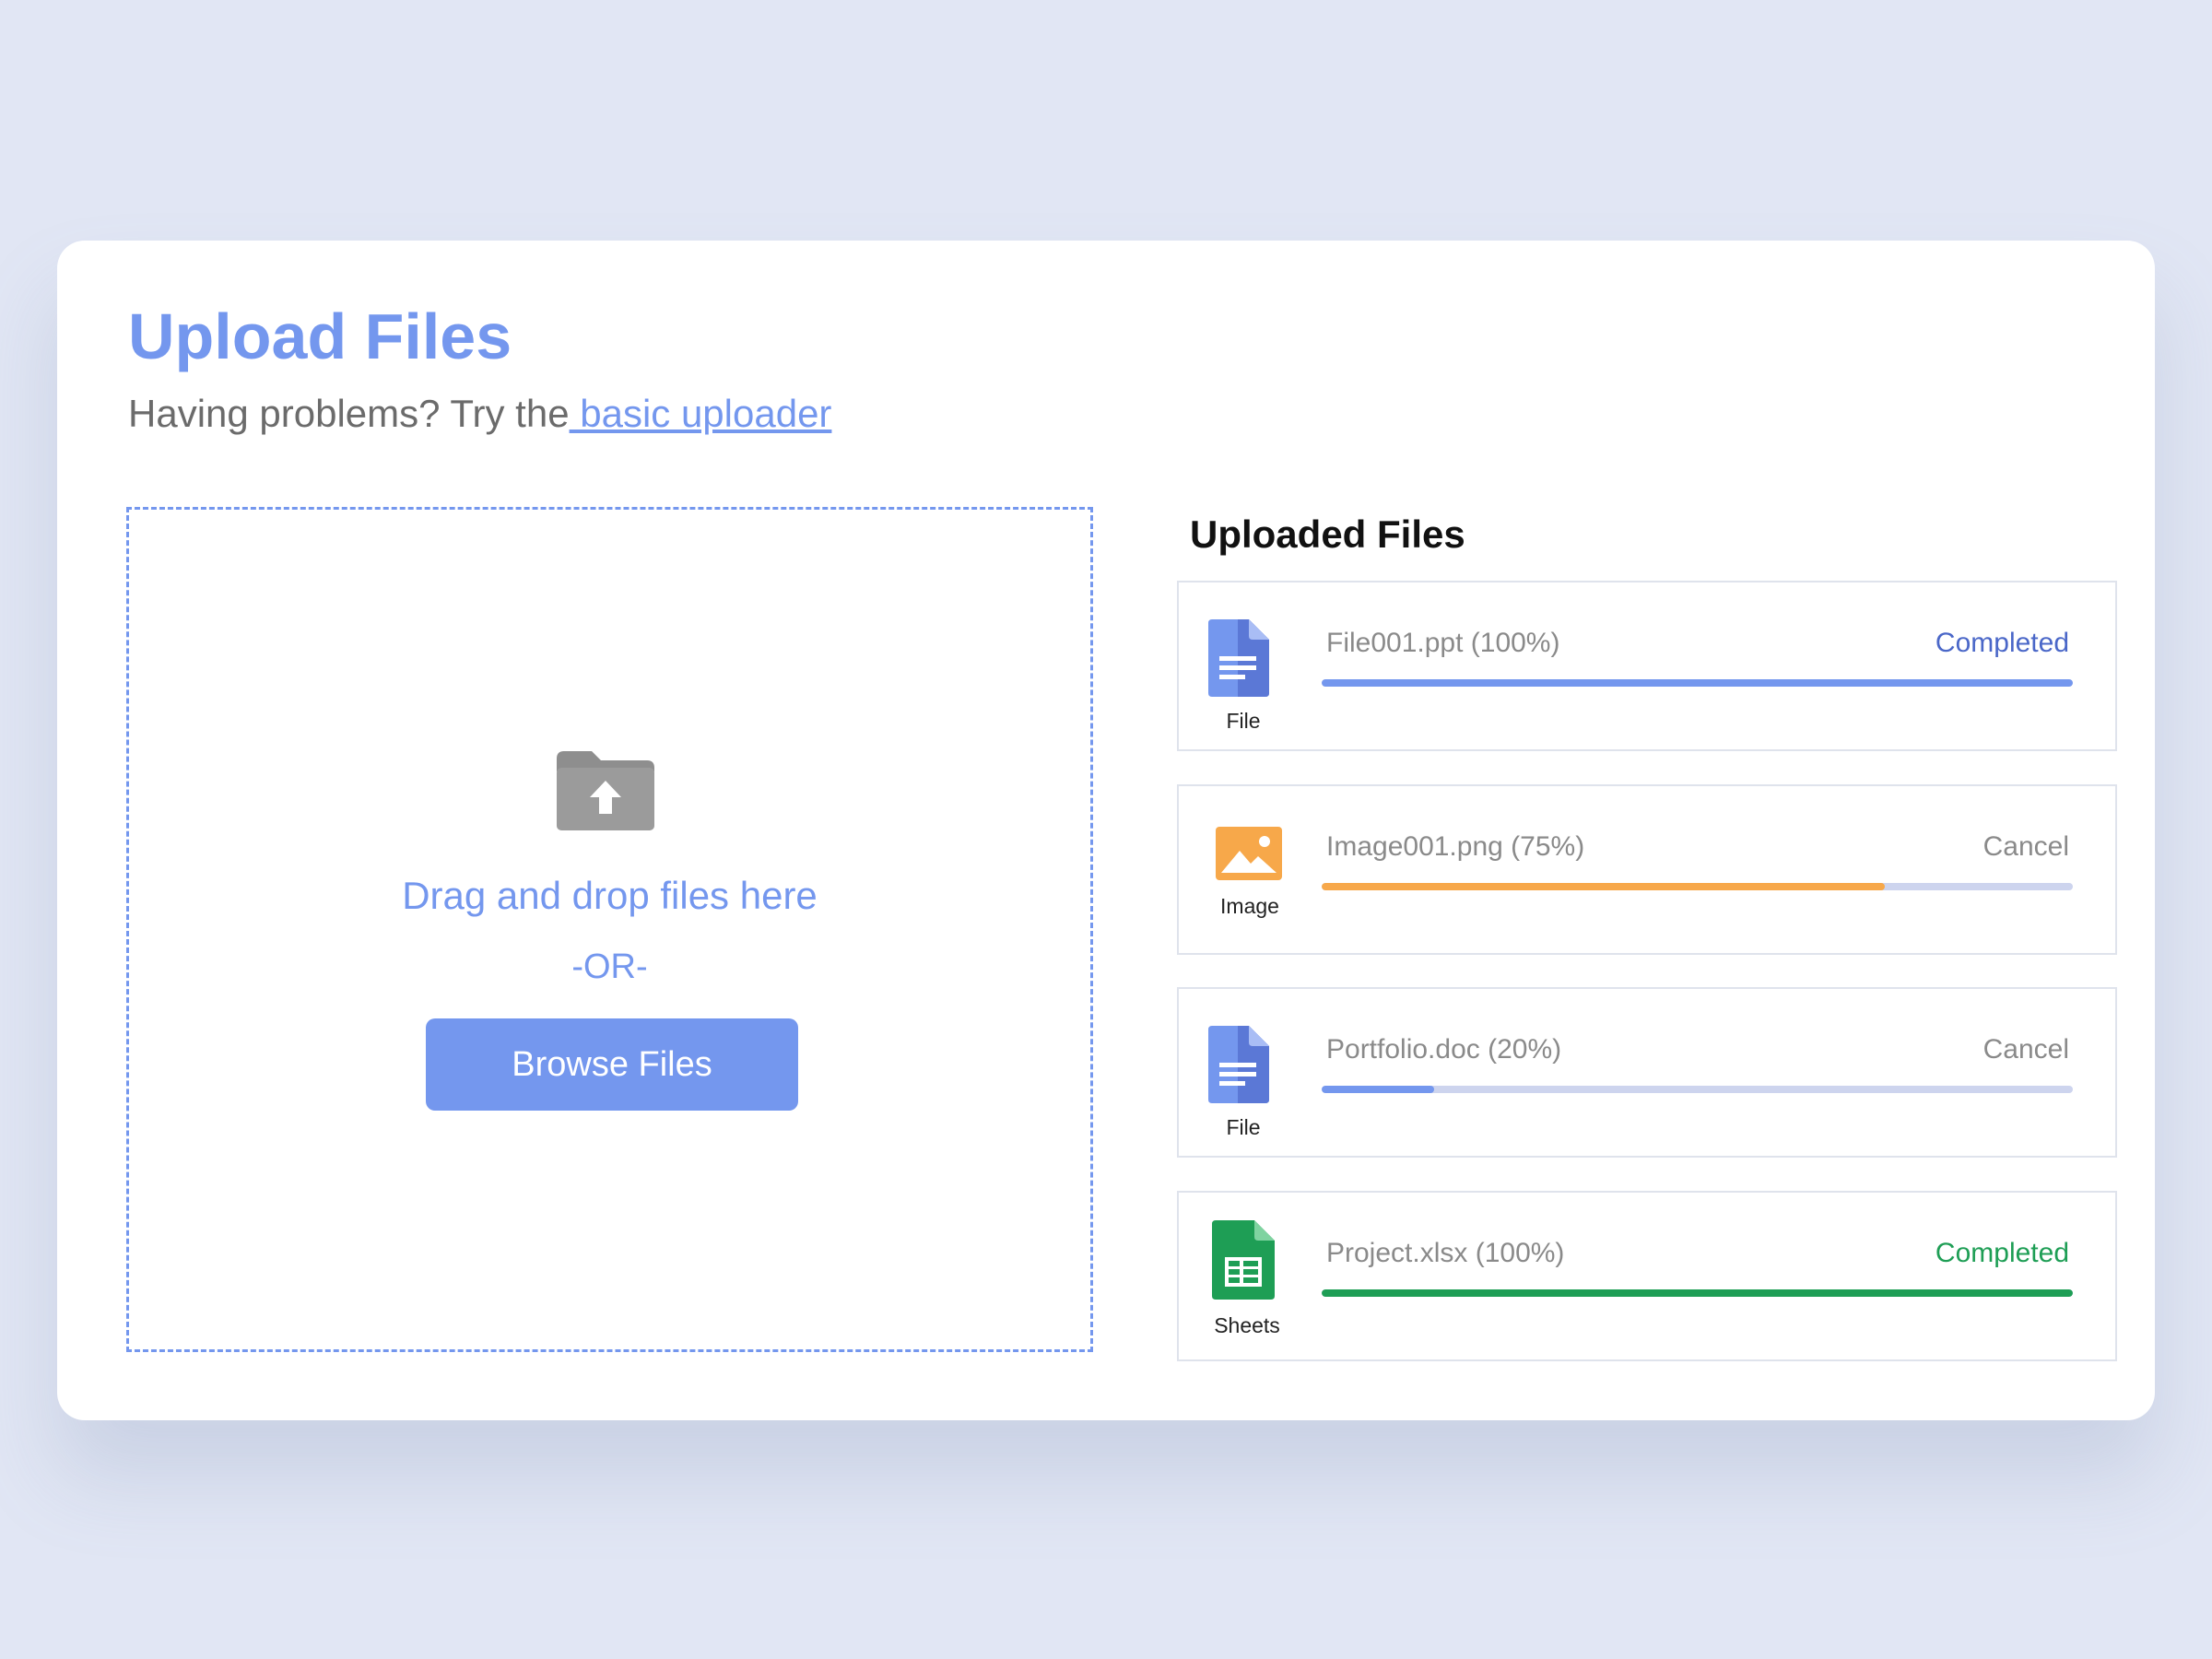 This screenshot has width=2212, height=1659. What do you see at coordinates (1327, 534) in the screenshot?
I see `uploaded-files-title: Uploaded Files` at bounding box center [1327, 534].